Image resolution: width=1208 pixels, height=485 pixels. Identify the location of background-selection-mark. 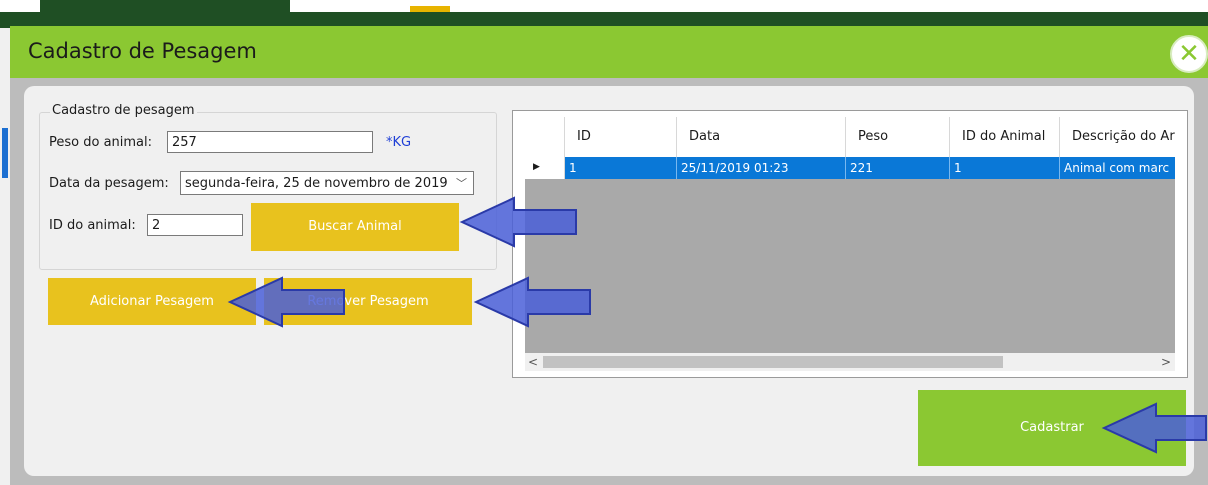
(5, 153).